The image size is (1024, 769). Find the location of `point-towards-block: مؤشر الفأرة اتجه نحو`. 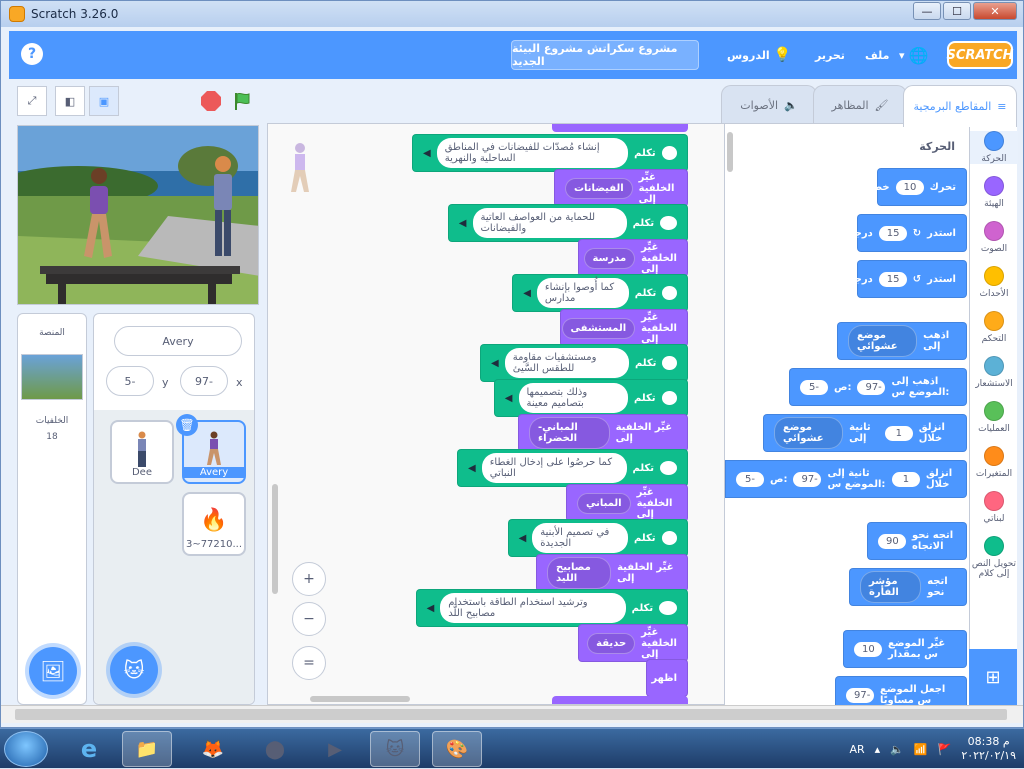

point-towards-block: مؤشر الفأرة اتجه نحو is located at coordinates (908, 587).